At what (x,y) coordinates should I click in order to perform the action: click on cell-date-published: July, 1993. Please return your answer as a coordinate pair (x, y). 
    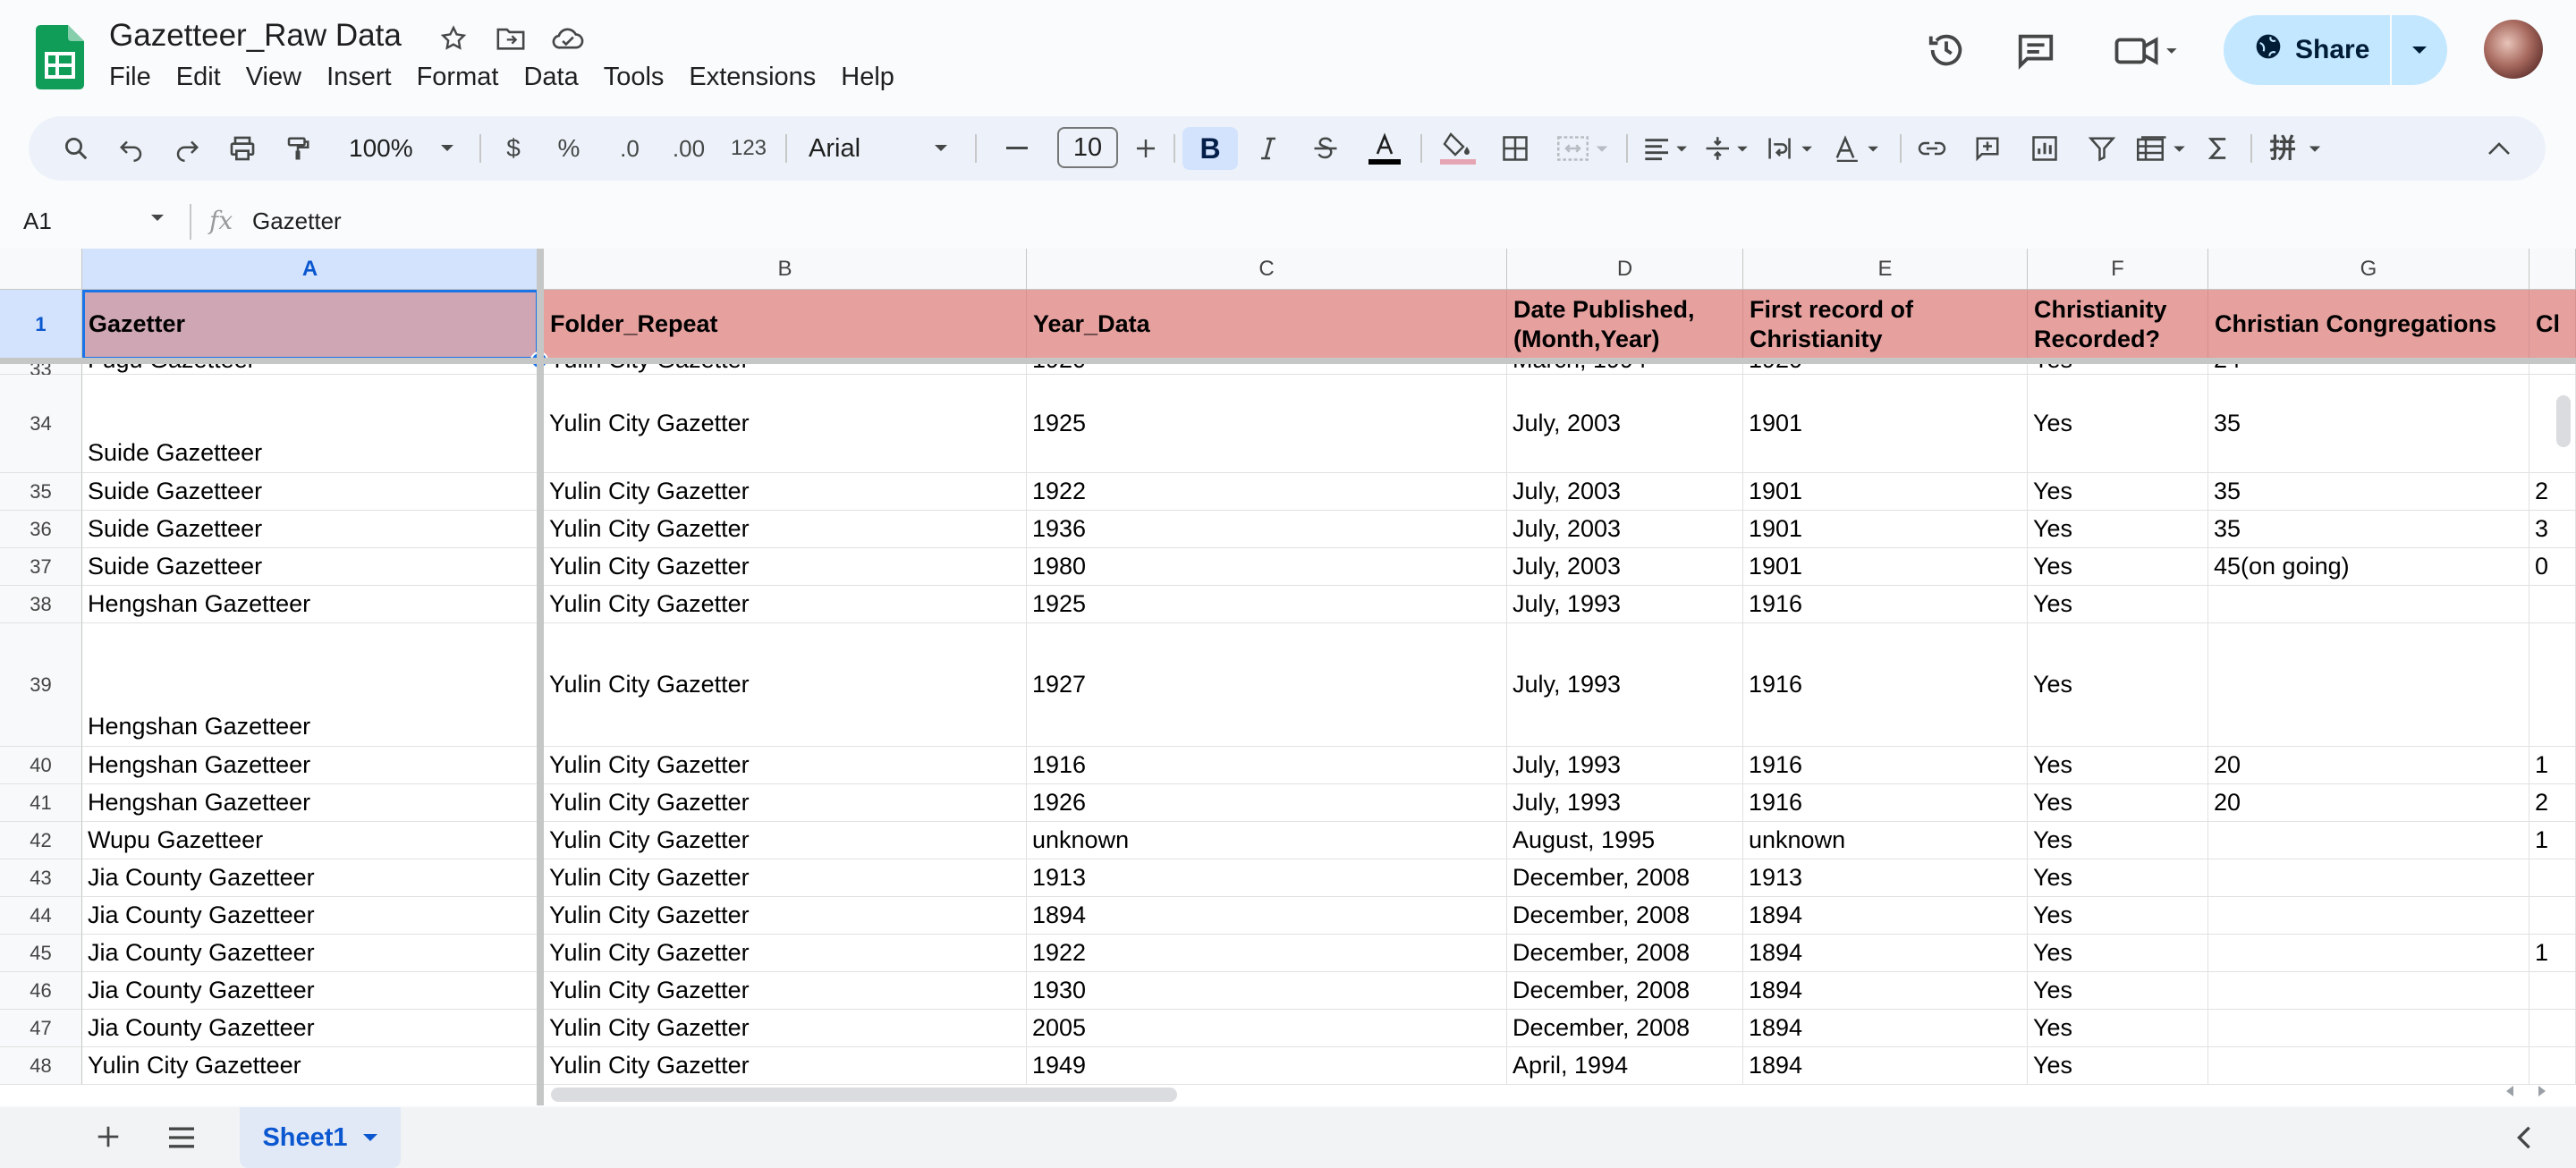
    Looking at the image, I should click on (1625, 803).